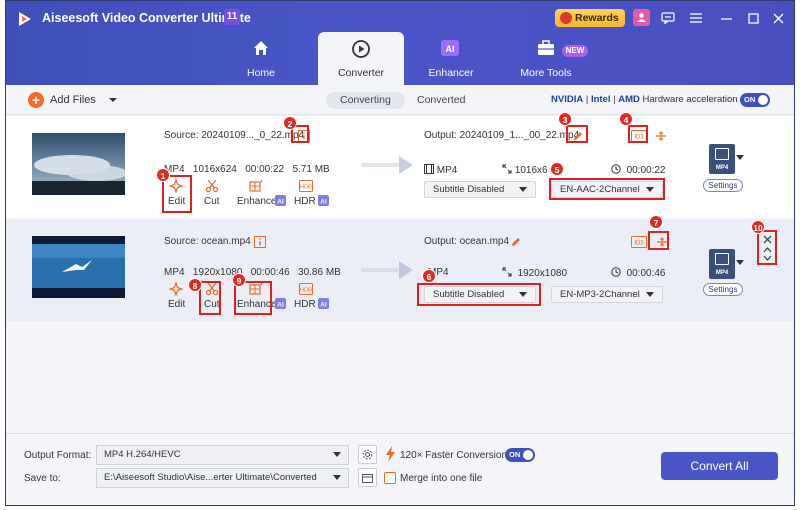 The height and width of the screenshot is (510, 800). I want to click on hdr-label: HDR, so click(305, 201).